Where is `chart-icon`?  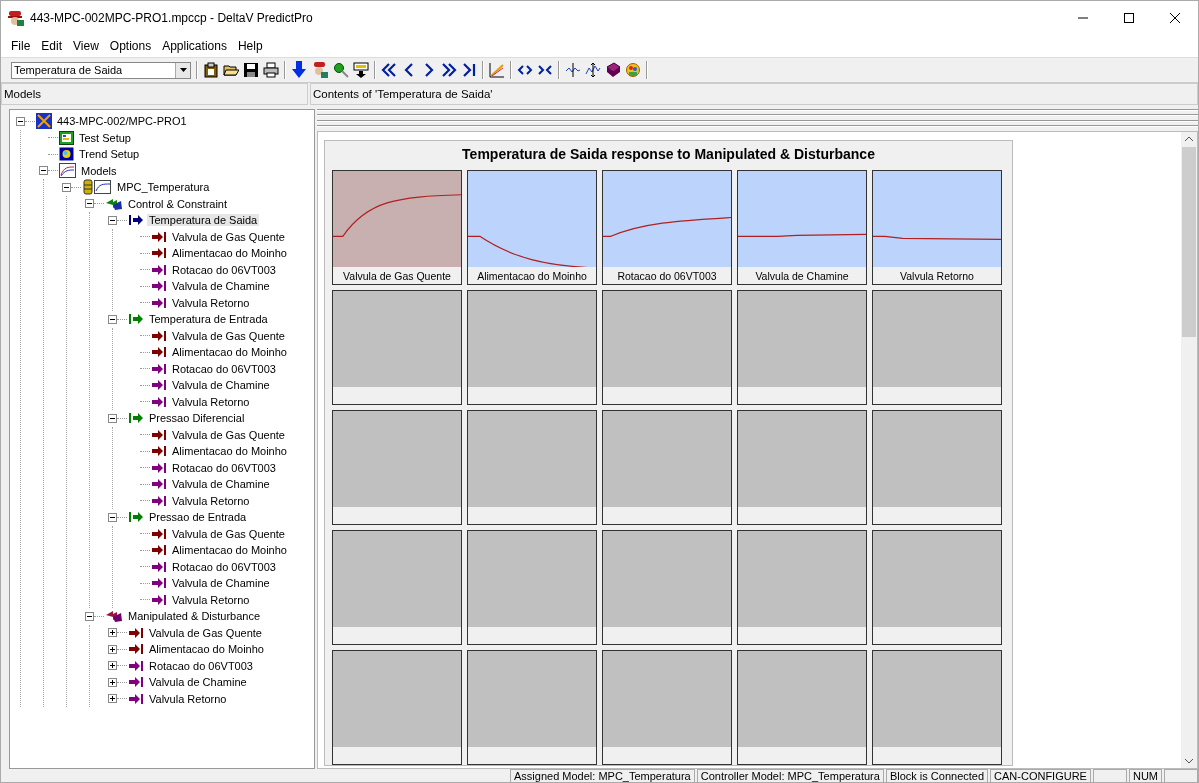
chart-icon is located at coordinates (497, 70).